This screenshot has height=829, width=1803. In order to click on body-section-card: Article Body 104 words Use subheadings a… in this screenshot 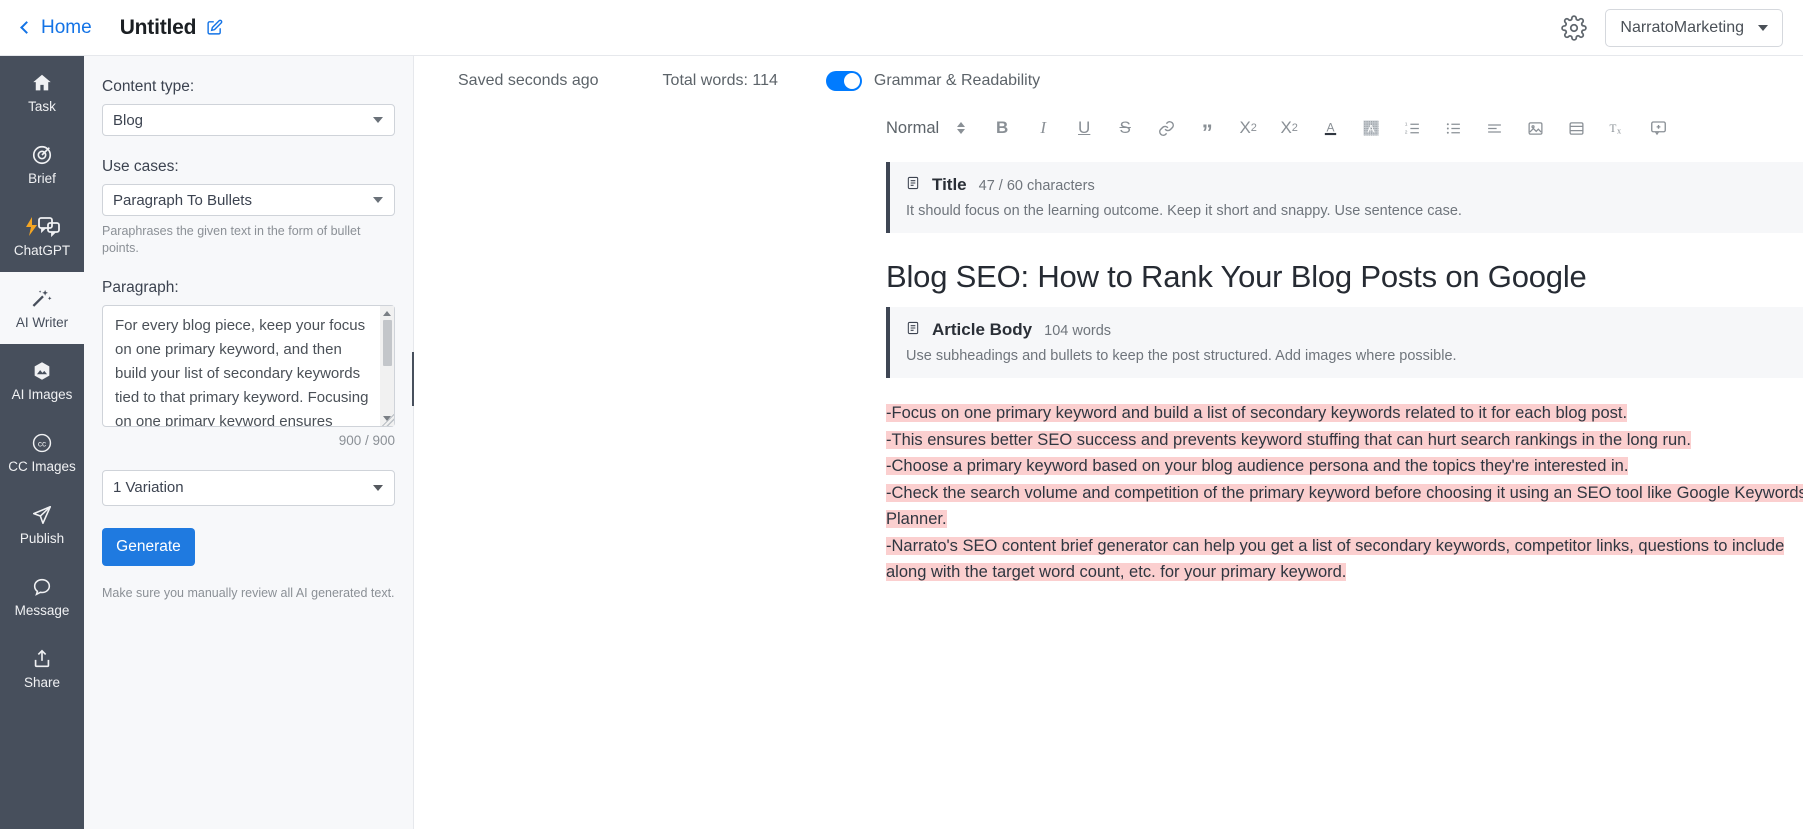, I will do `click(1344, 342)`.